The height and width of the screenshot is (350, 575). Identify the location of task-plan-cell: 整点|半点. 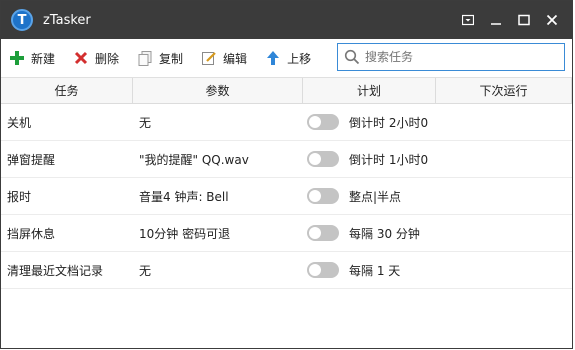
(369, 196).